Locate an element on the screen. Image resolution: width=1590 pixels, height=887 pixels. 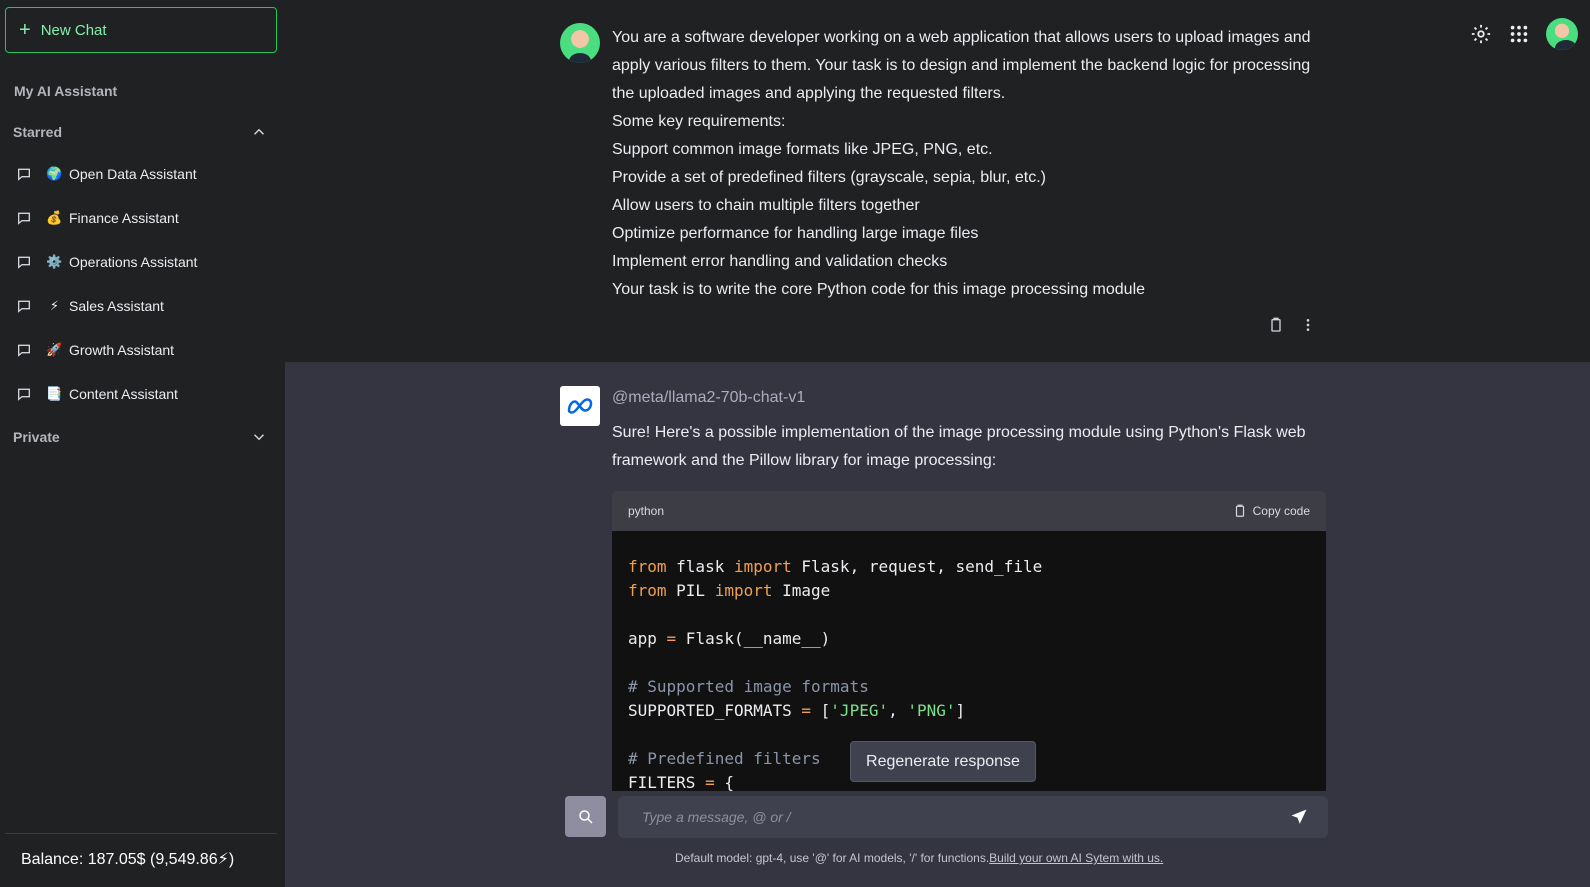
item-emoji: 📑 is located at coordinates (54, 393).